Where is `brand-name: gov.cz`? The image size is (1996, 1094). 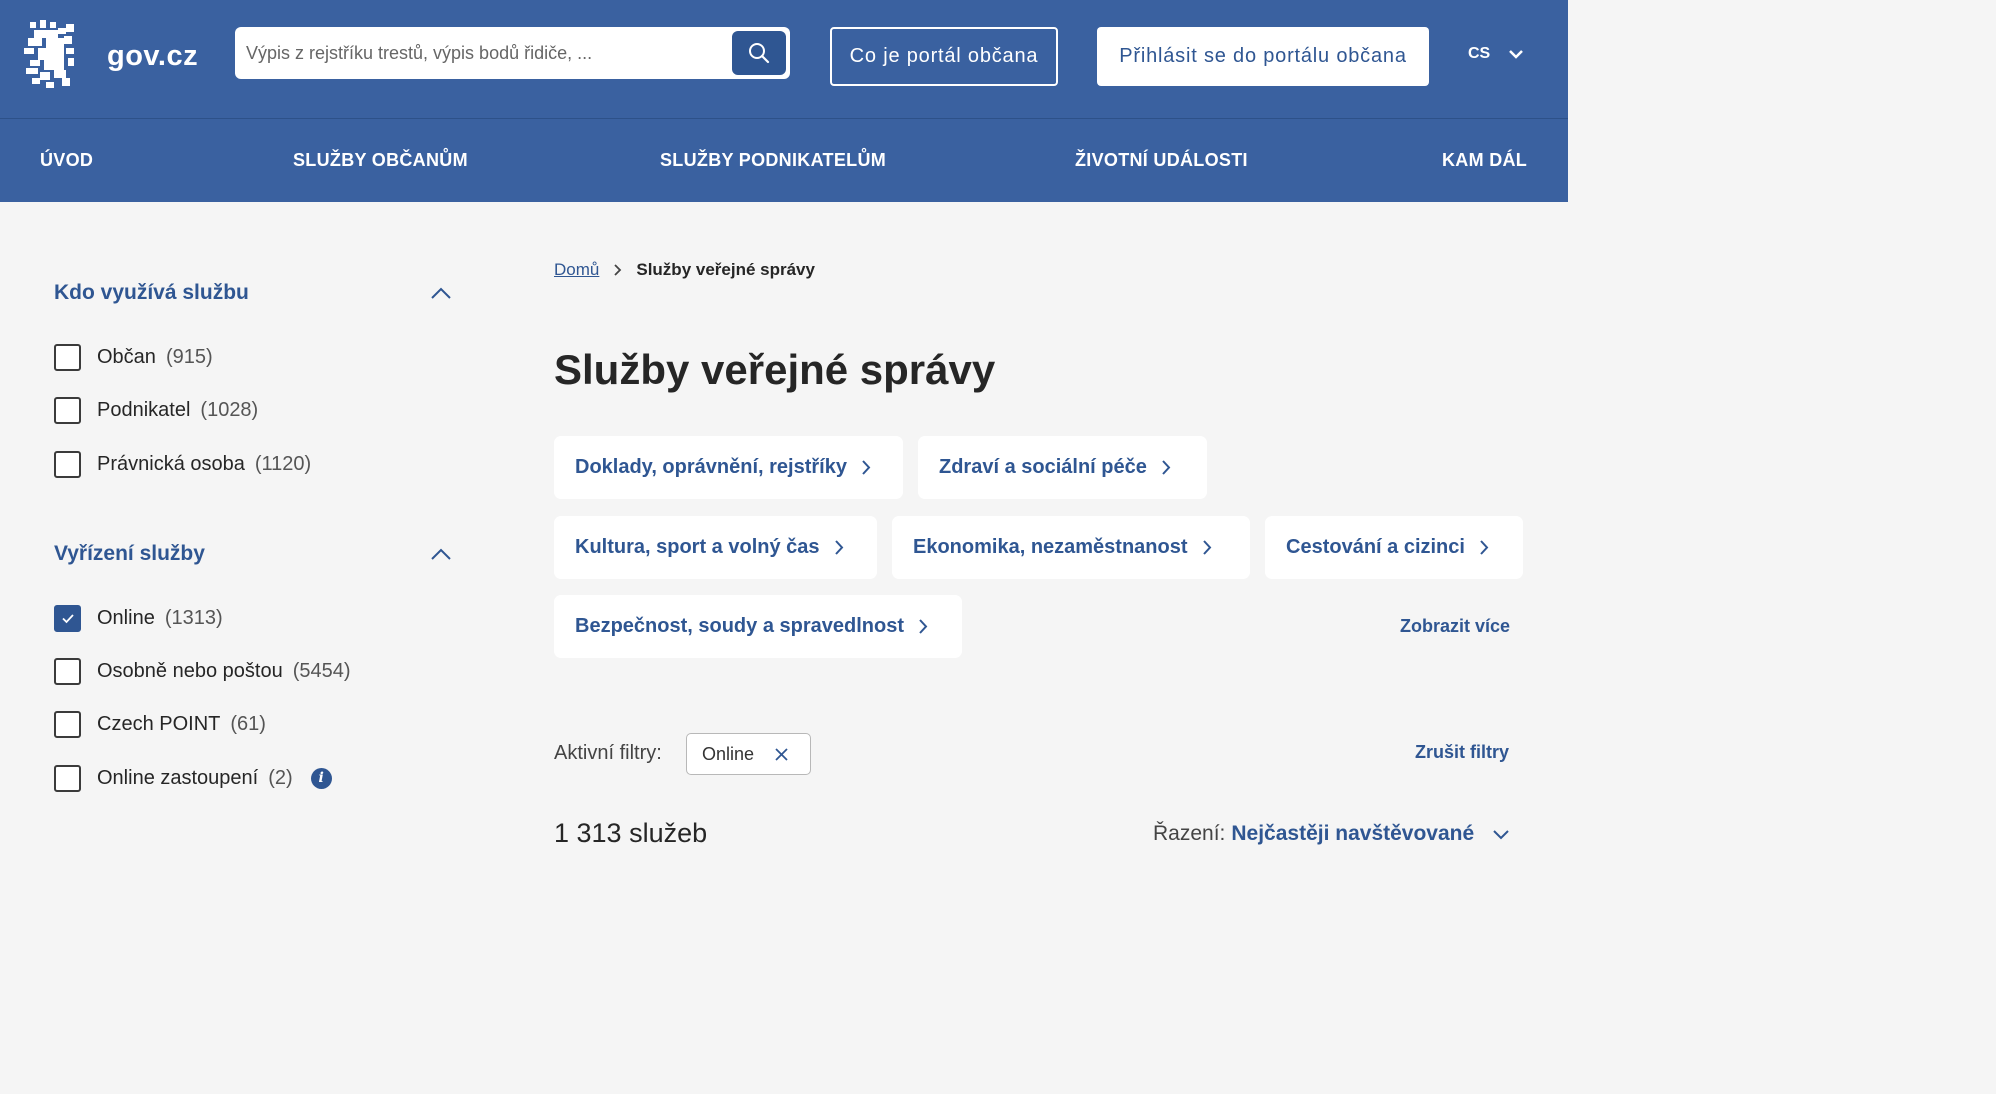
brand-name: gov.cz is located at coordinates (152, 56).